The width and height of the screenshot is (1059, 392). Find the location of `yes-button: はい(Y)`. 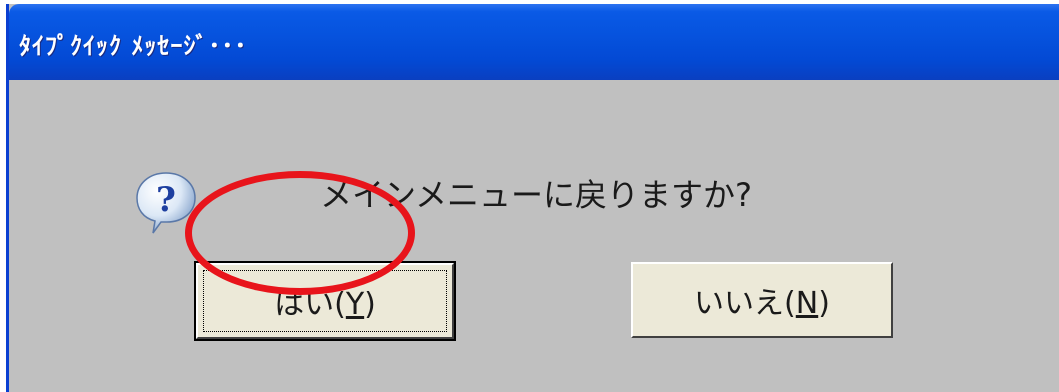

yes-button: はい(Y) is located at coordinates (325, 301).